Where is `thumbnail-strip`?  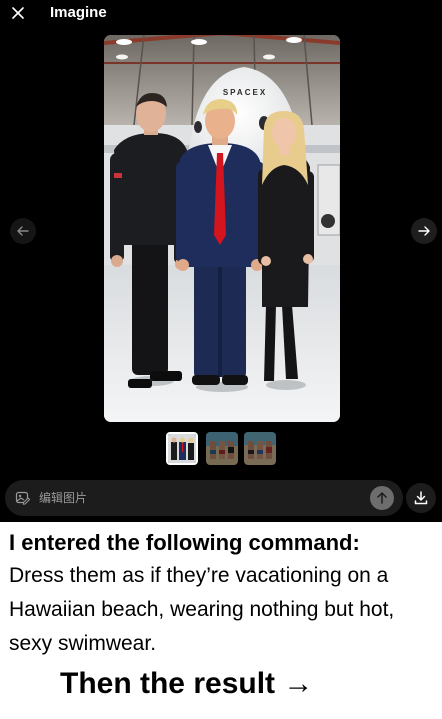
thumbnail-strip is located at coordinates (221, 450).